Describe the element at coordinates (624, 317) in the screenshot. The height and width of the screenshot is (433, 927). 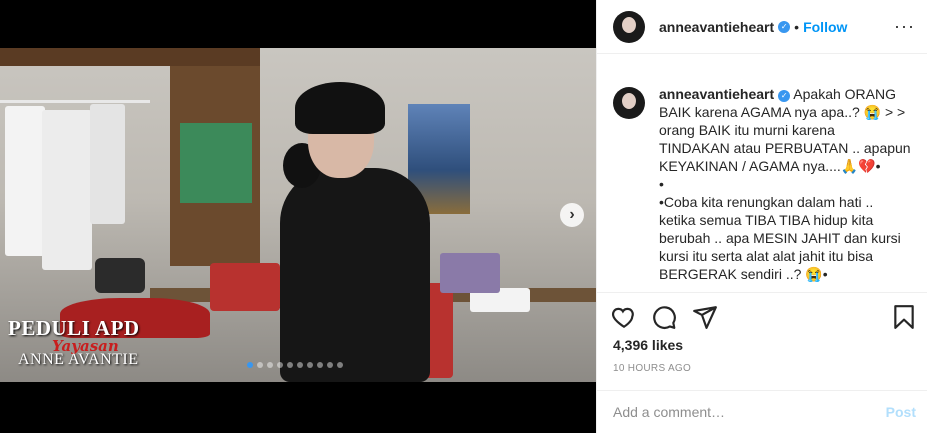
I see `heart-icon` at that location.